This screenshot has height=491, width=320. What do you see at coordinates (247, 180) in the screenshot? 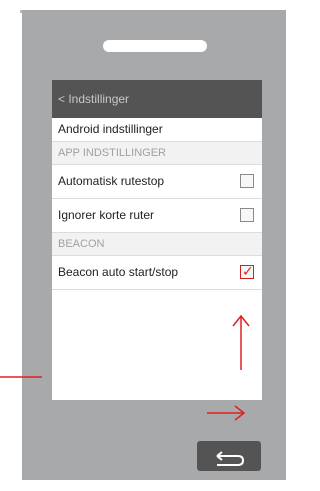
I see `automatic-route-stop-checkbox` at bounding box center [247, 180].